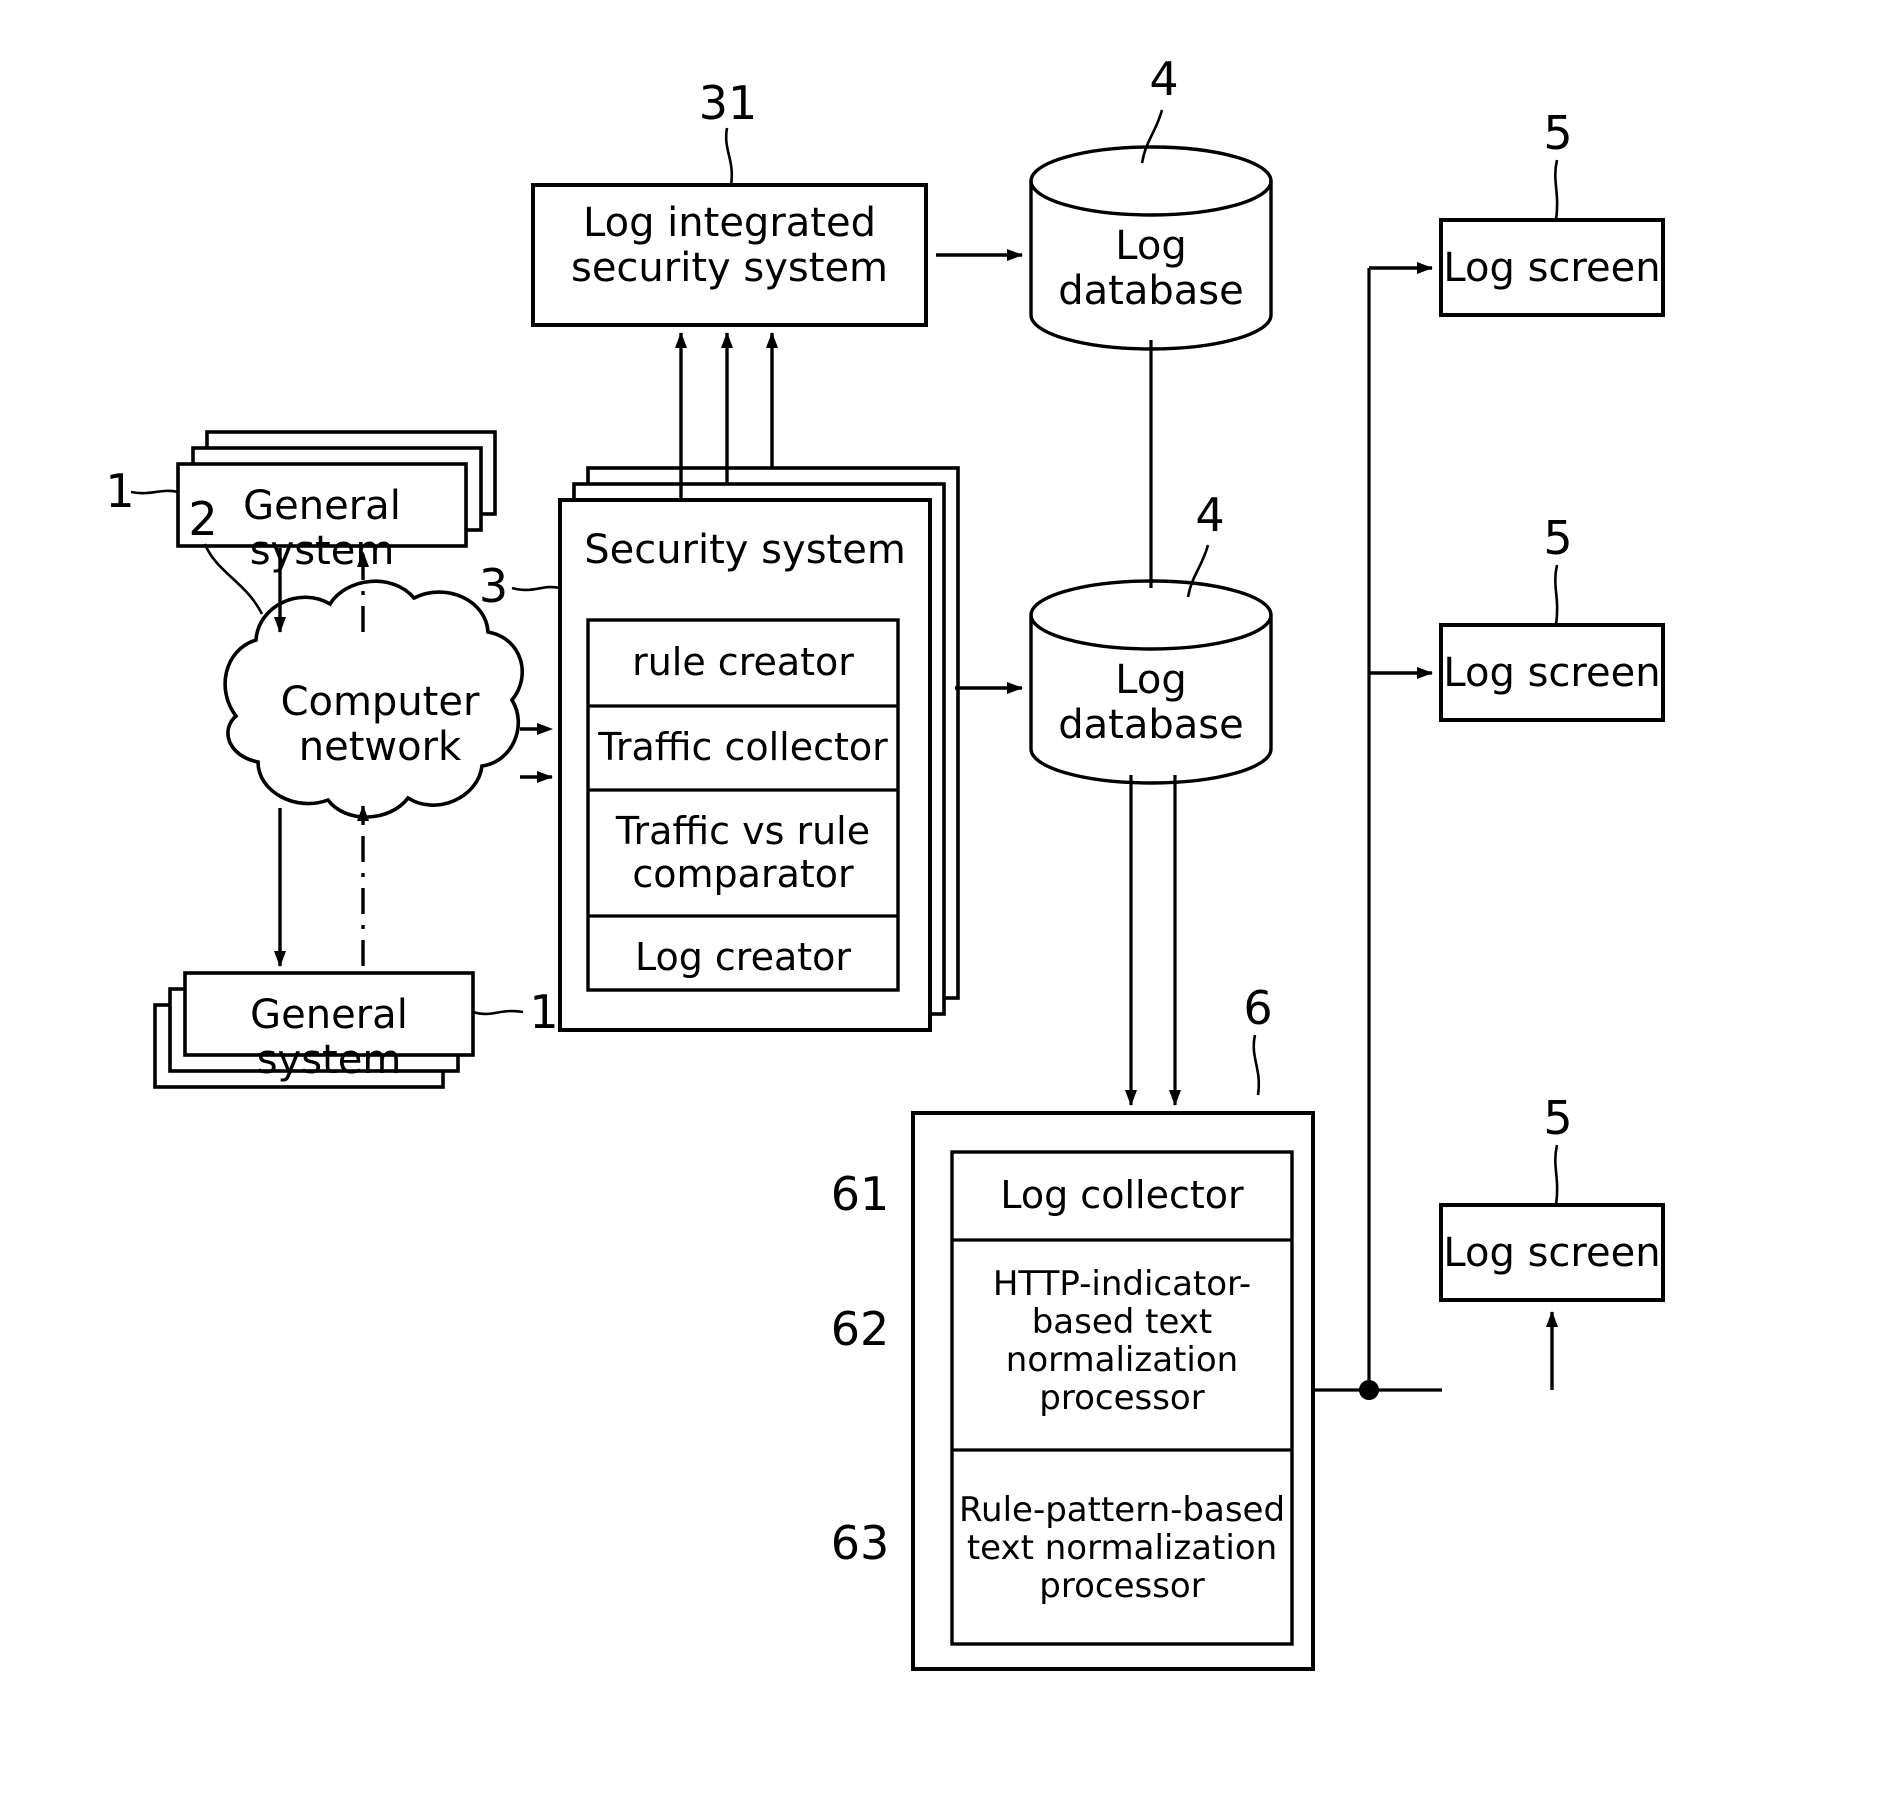  I want to click on log-screen-bottom-label: Log screen, so click(1552, 1253).